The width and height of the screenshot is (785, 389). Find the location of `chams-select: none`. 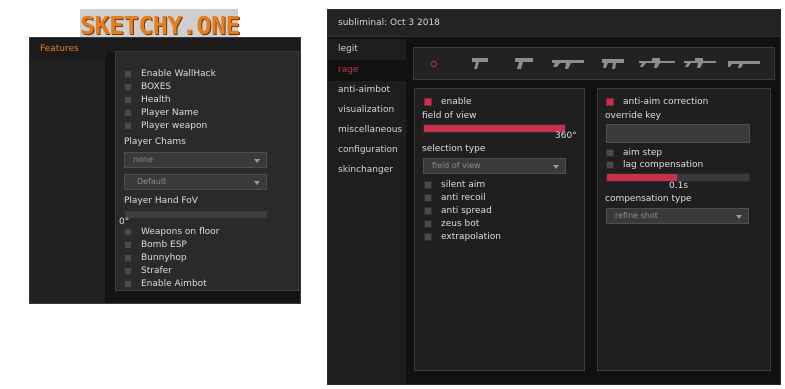

chams-select: none is located at coordinates (195, 160).